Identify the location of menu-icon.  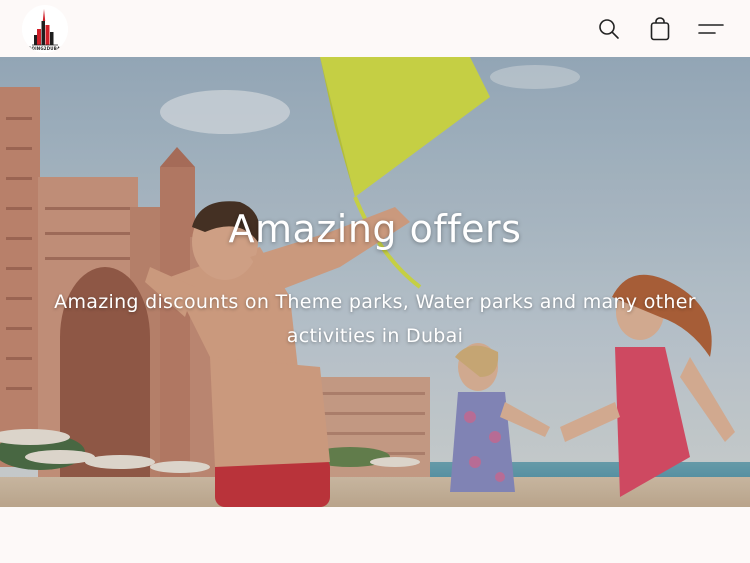
(711, 29).